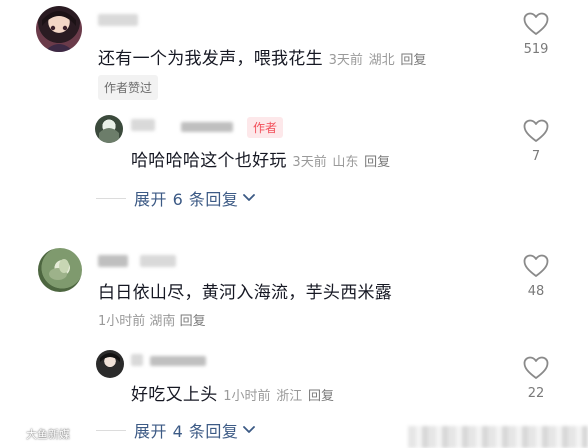 The height and width of the screenshot is (448, 588). I want to click on author-liked-badge: 作者赞过, so click(128, 87).